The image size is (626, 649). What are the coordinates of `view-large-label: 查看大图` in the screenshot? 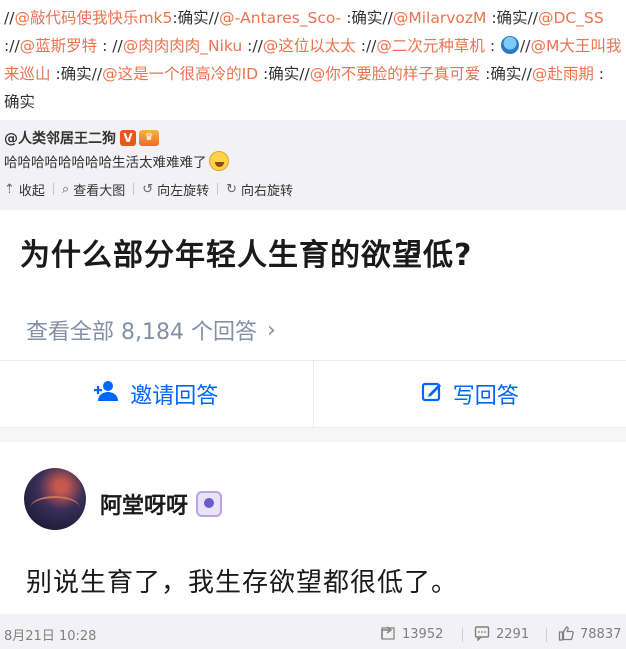 It's located at (99, 191).